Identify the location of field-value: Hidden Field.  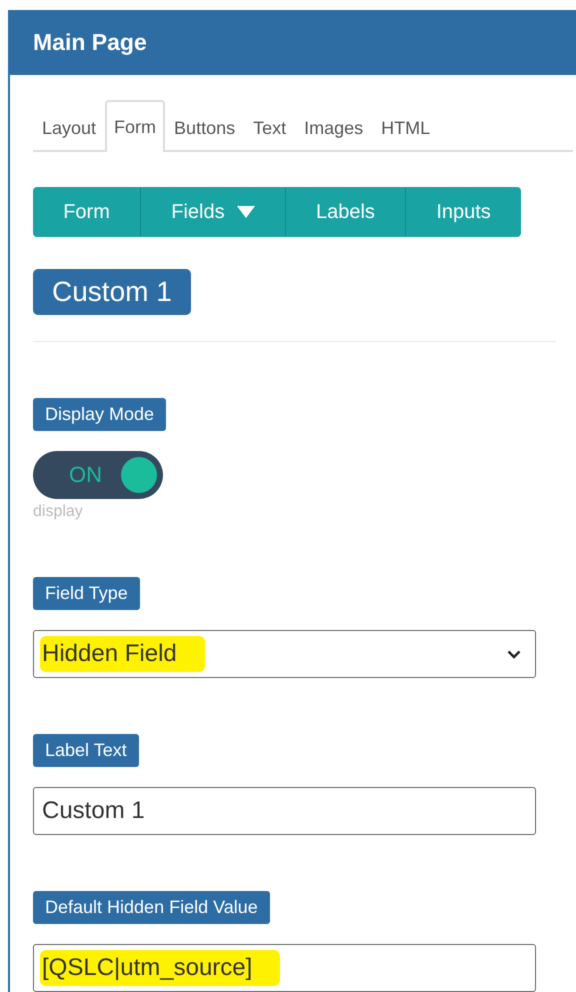
(122, 654).